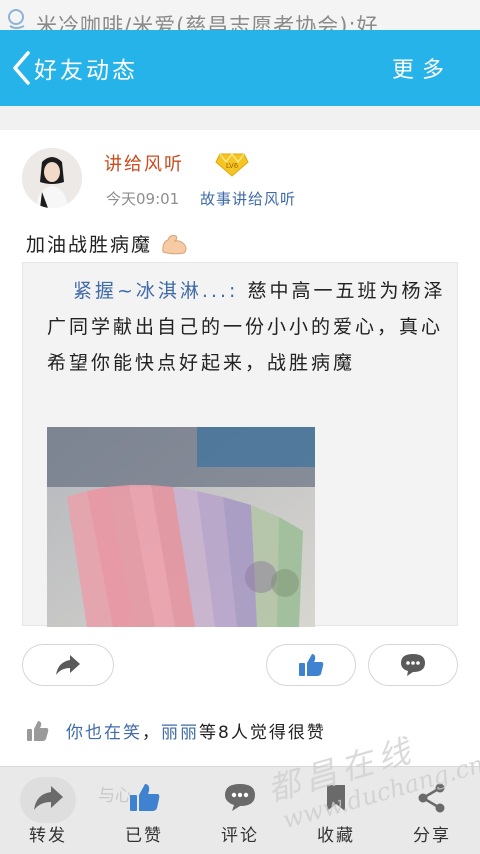 This screenshot has width=480, height=854. I want to click on notification-text: 米冷咖啡/米爱(慈昌志愿者协会):好. . ., so click(226, 22).